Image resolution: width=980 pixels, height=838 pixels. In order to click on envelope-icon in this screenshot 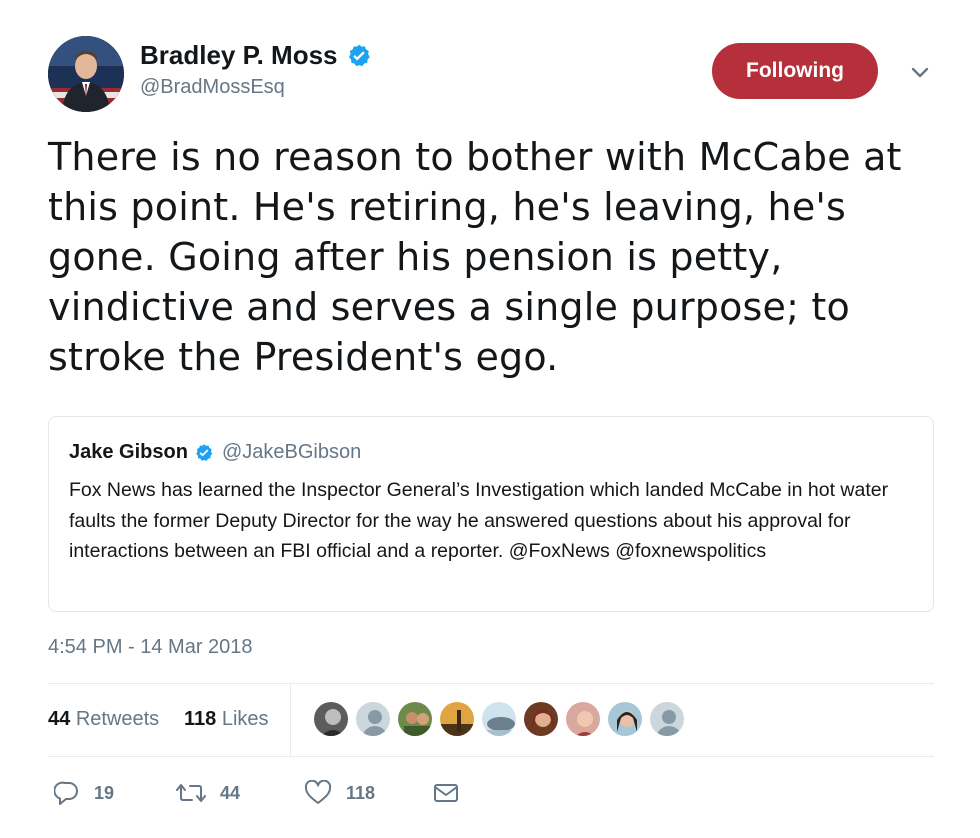, I will do `click(446, 793)`.